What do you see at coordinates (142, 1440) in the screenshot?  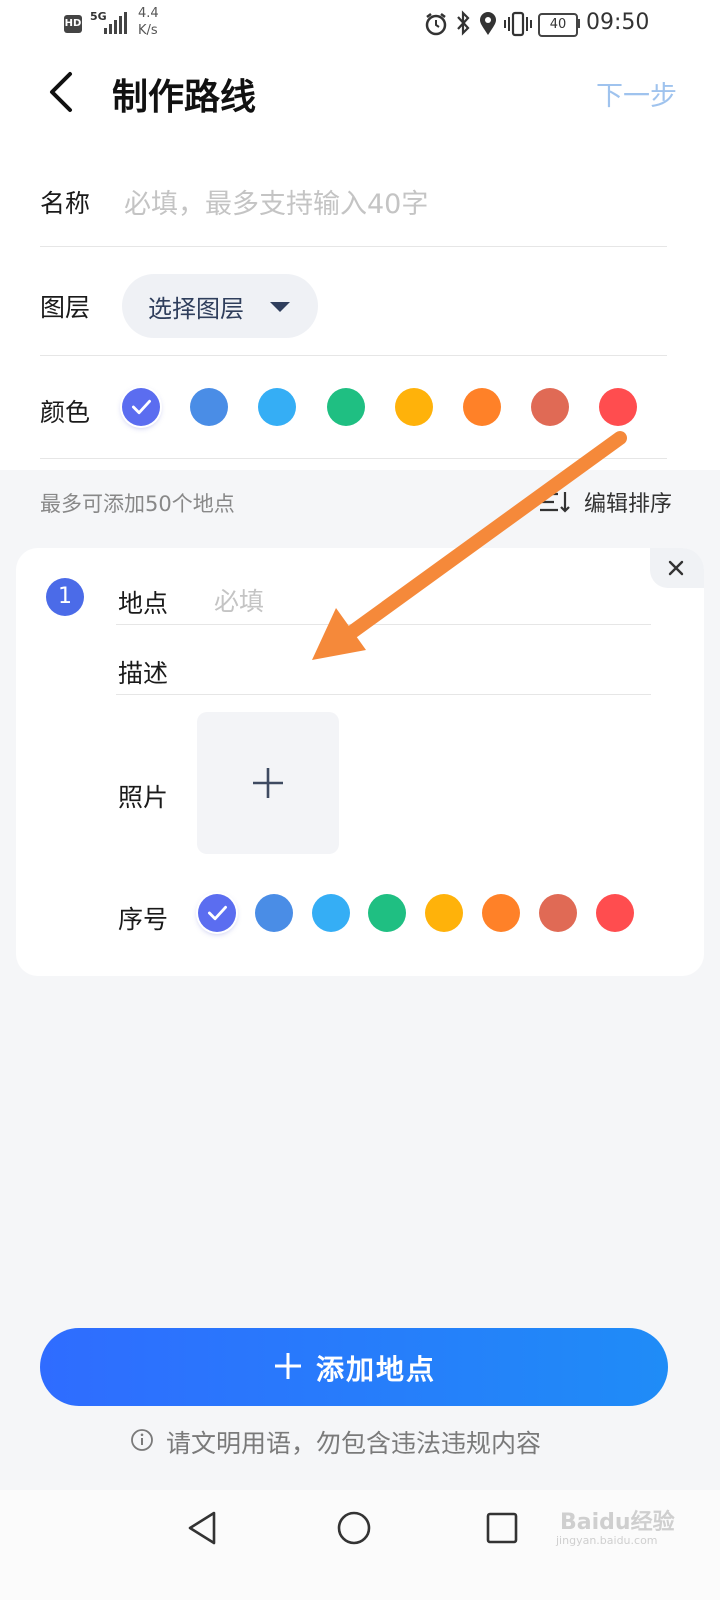 I see `info-icon` at bounding box center [142, 1440].